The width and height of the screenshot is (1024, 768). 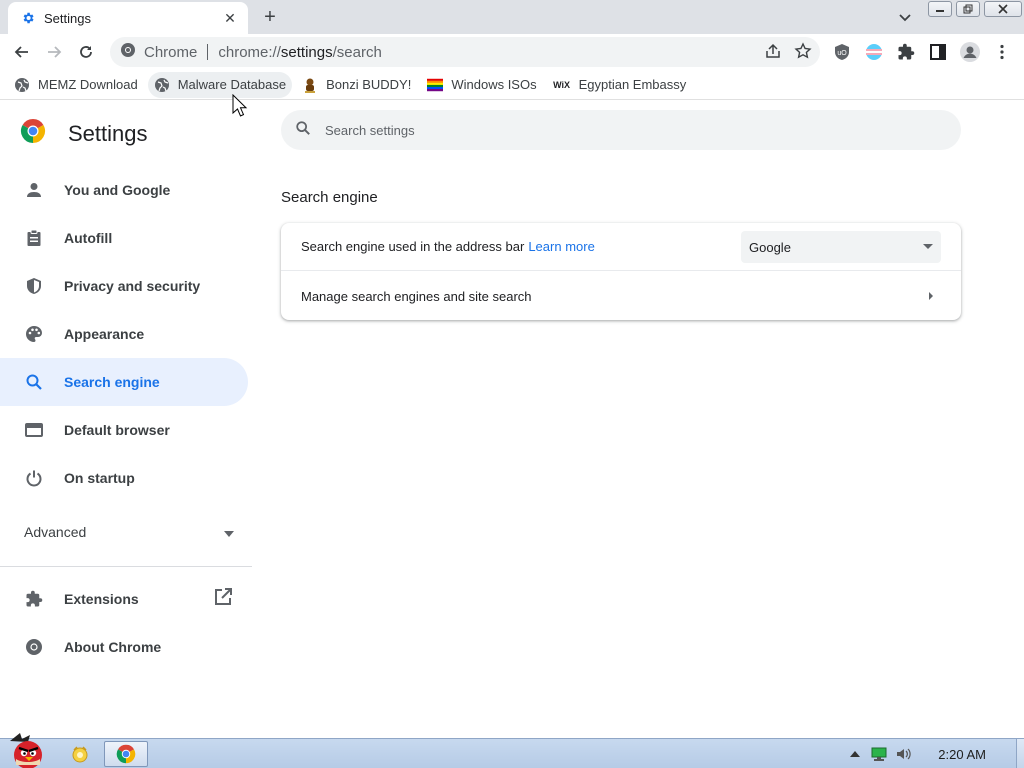 I want to click on search-engine-select: Google, so click(x=841, y=247).